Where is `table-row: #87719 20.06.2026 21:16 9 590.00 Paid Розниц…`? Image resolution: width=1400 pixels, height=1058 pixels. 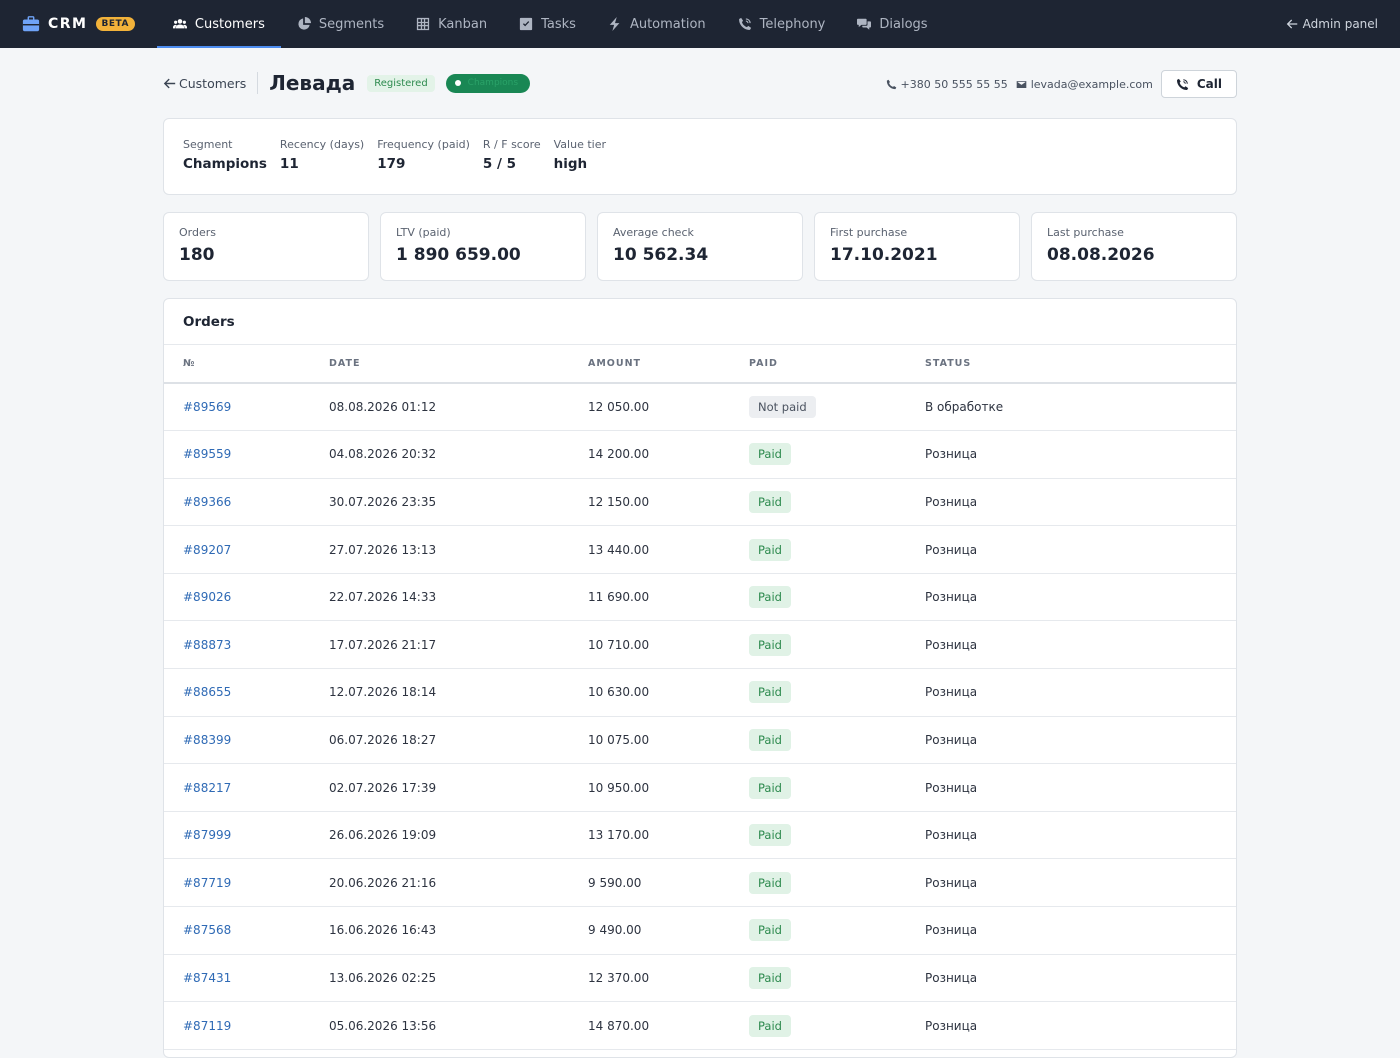
table-row: #87719 20.06.2026 21:16 9 590.00 Paid Розниц… is located at coordinates (700, 883).